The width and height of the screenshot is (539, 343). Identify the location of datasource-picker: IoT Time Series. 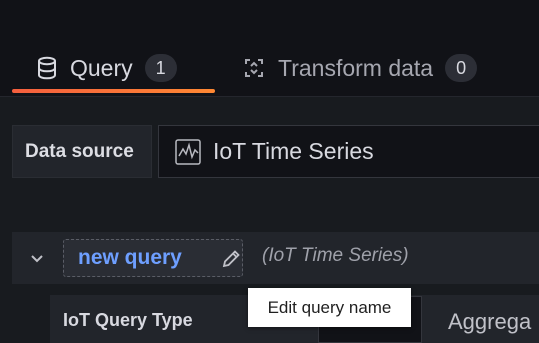
(348, 151).